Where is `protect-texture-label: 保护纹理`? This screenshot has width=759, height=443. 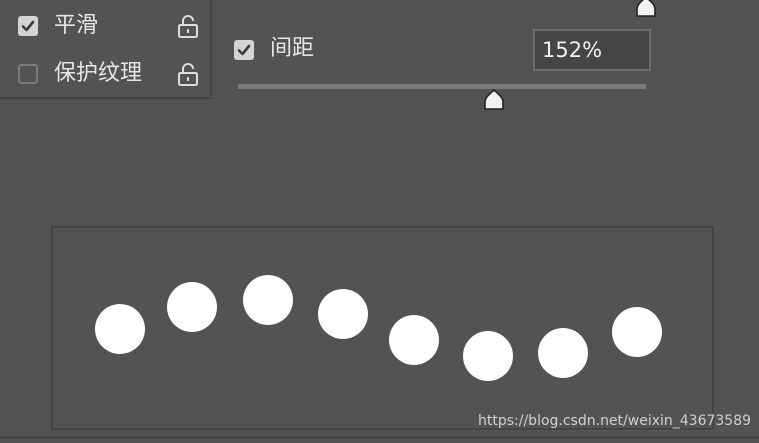
protect-texture-label: 保护纹理 is located at coordinates (98, 73).